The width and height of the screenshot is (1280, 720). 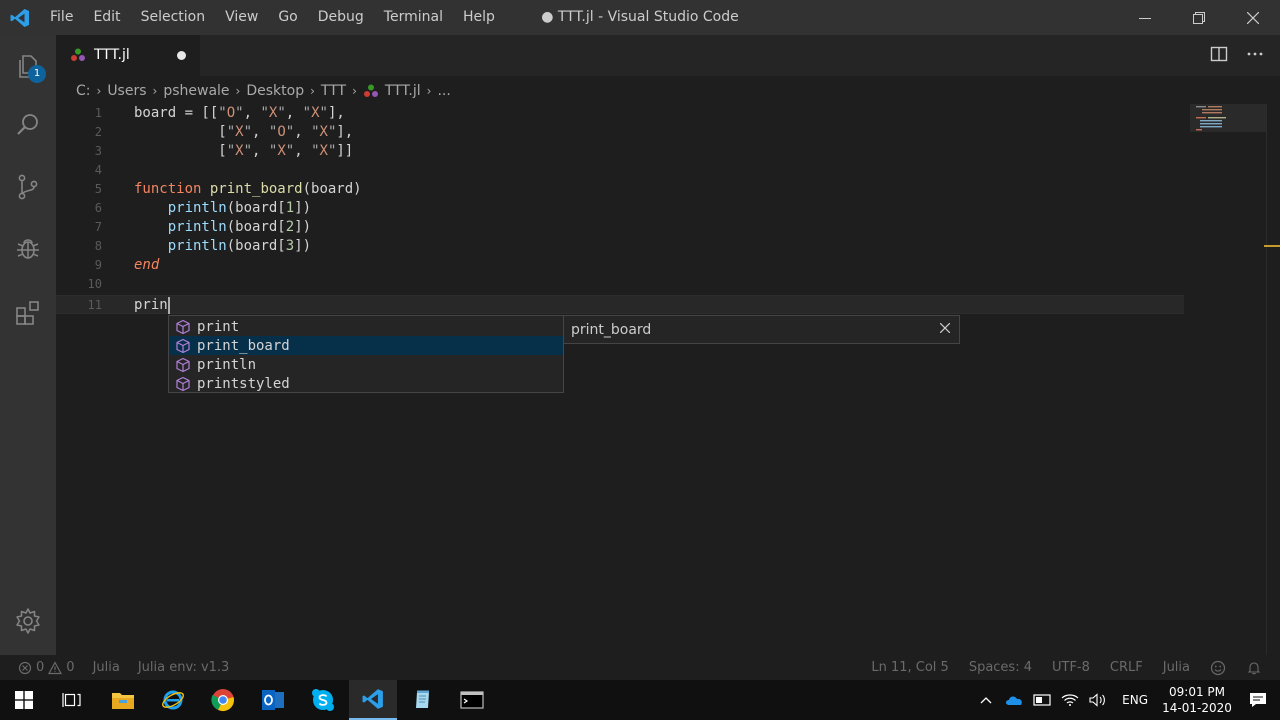 What do you see at coordinates (1197, 692) in the screenshot?
I see `clock-time: 09:01 PM` at bounding box center [1197, 692].